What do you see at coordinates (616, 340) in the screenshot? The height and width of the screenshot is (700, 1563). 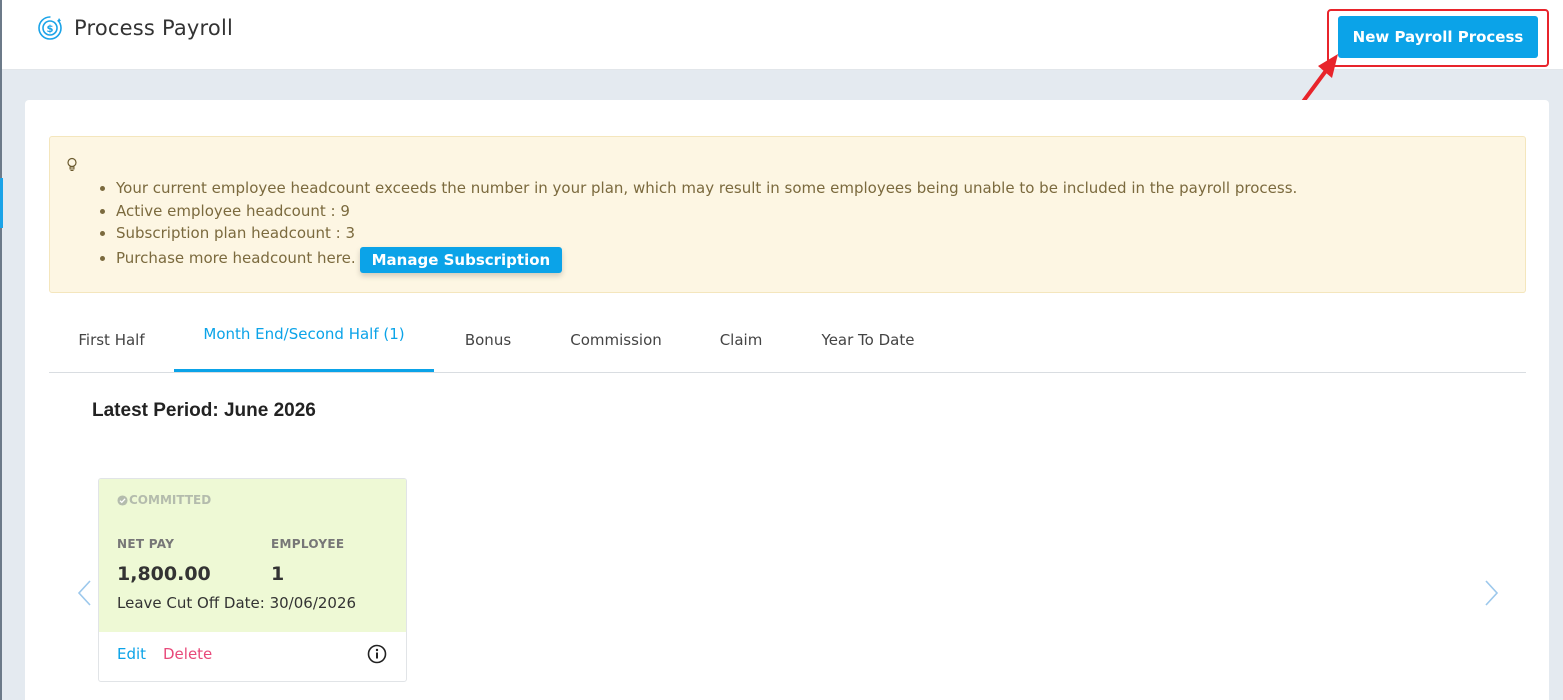 I see `tab-commission: Commission` at bounding box center [616, 340].